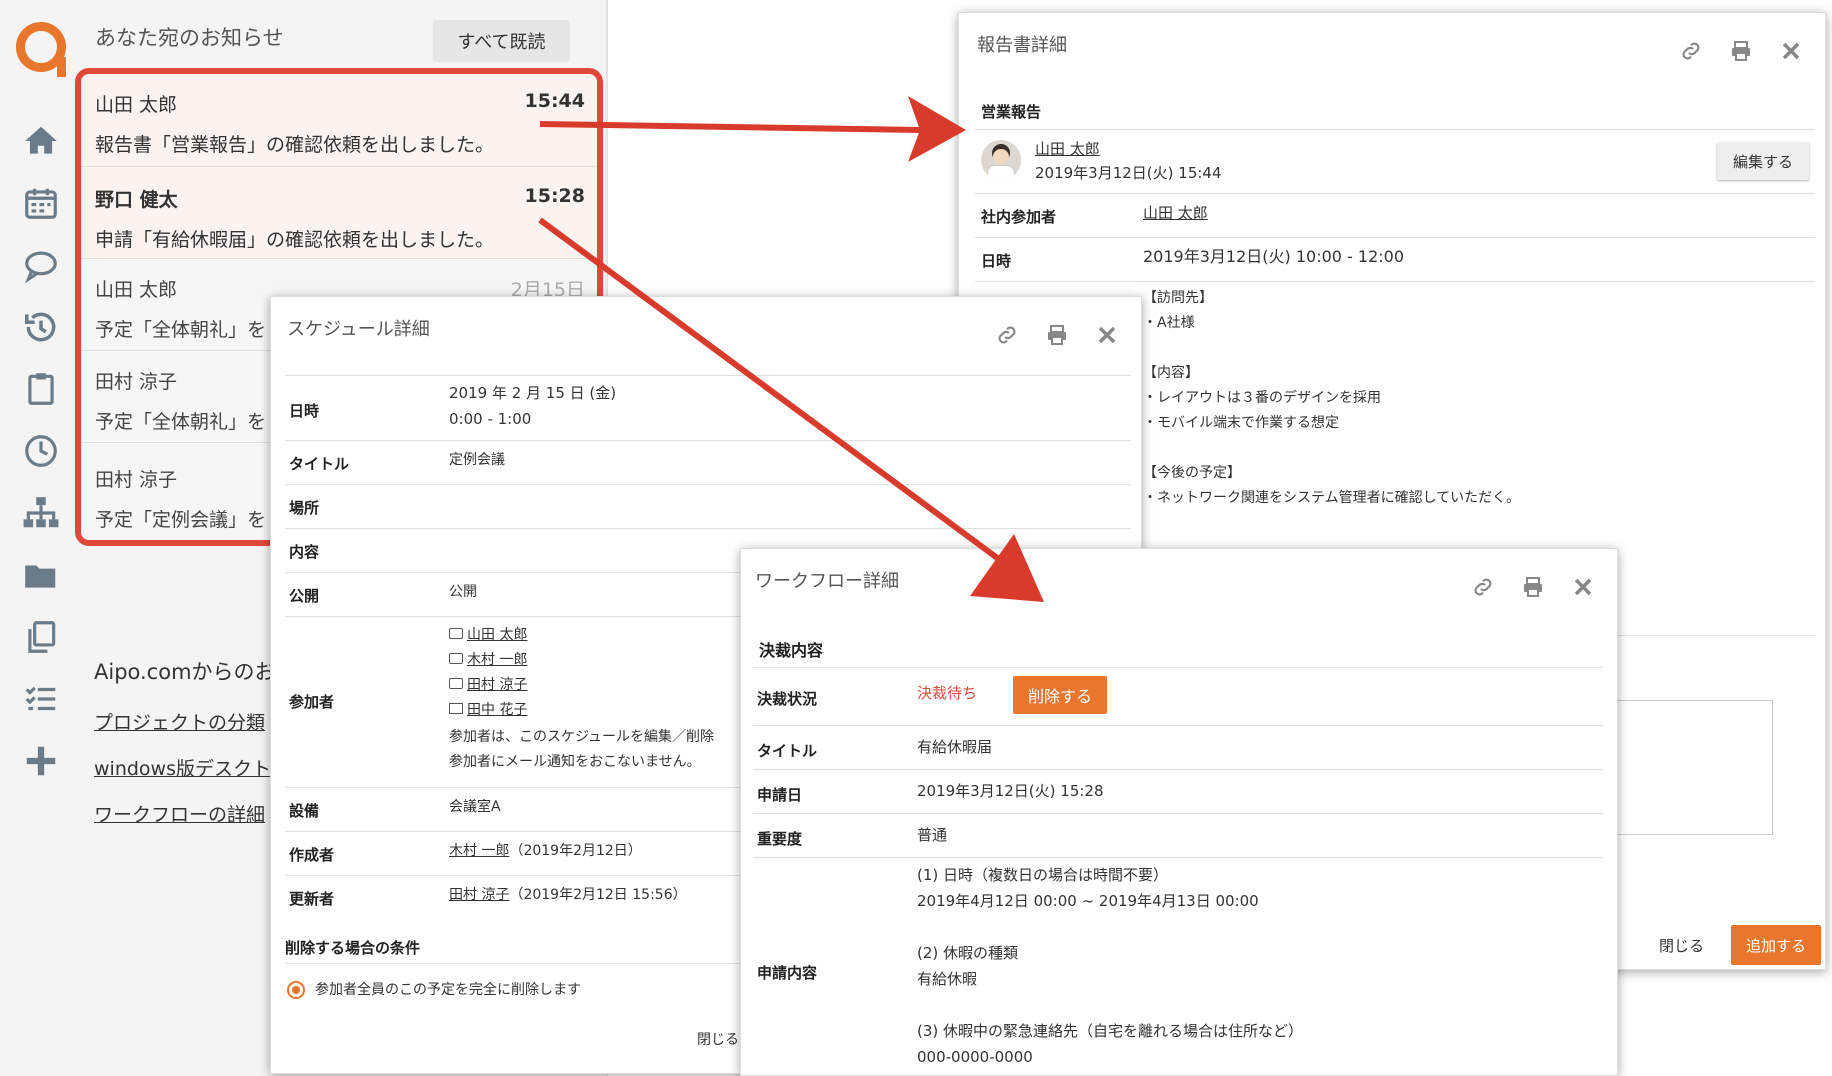 The height and width of the screenshot is (1076, 1832). Describe the element at coordinates (497, 660) in the screenshot. I see `attendee-name: 木村 一郎` at that location.